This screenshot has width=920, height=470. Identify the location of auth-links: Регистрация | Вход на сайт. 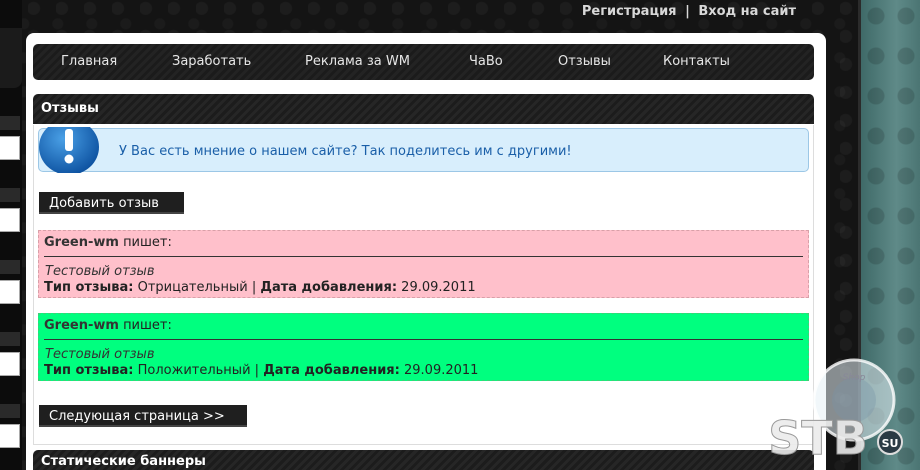
(689, 11).